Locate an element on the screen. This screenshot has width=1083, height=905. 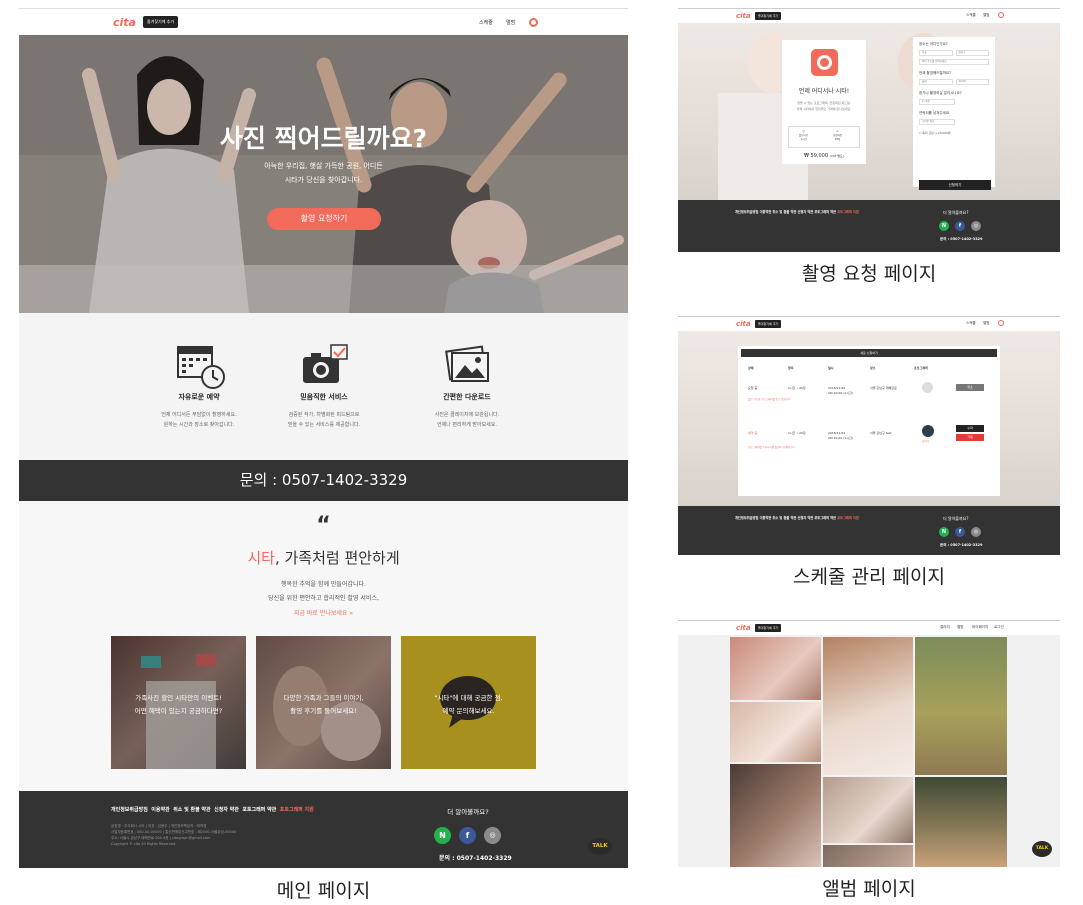
photos-icon is located at coordinates (467, 365).